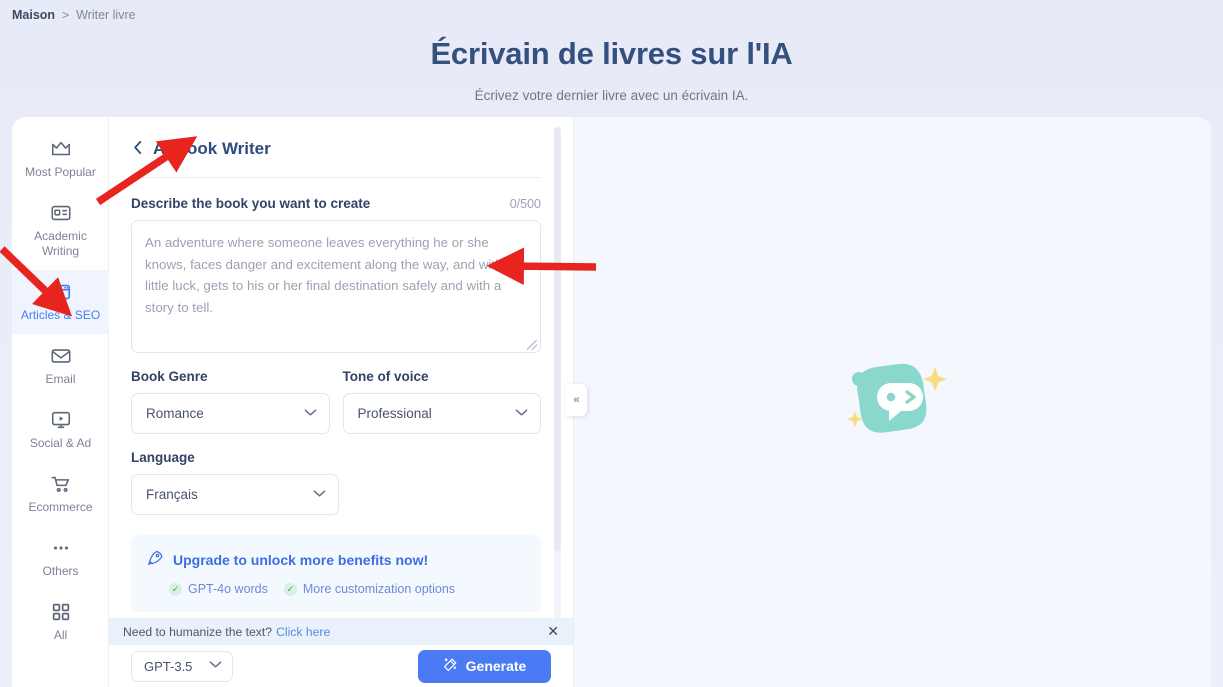 The image size is (1223, 687). What do you see at coordinates (155, 560) in the screenshot?
I see `rocket-icon` at bounding box center [155, 560].